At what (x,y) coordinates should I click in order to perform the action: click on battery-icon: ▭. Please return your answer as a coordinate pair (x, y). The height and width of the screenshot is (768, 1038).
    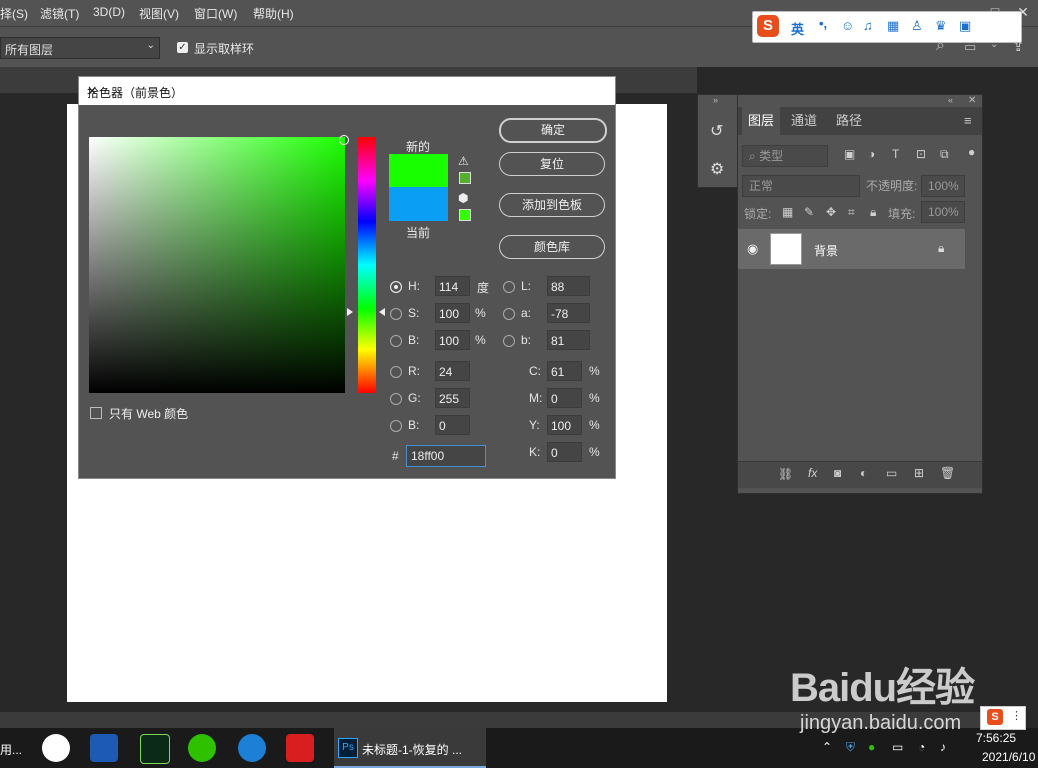
    Looking at the image, I should click on (897, 747).